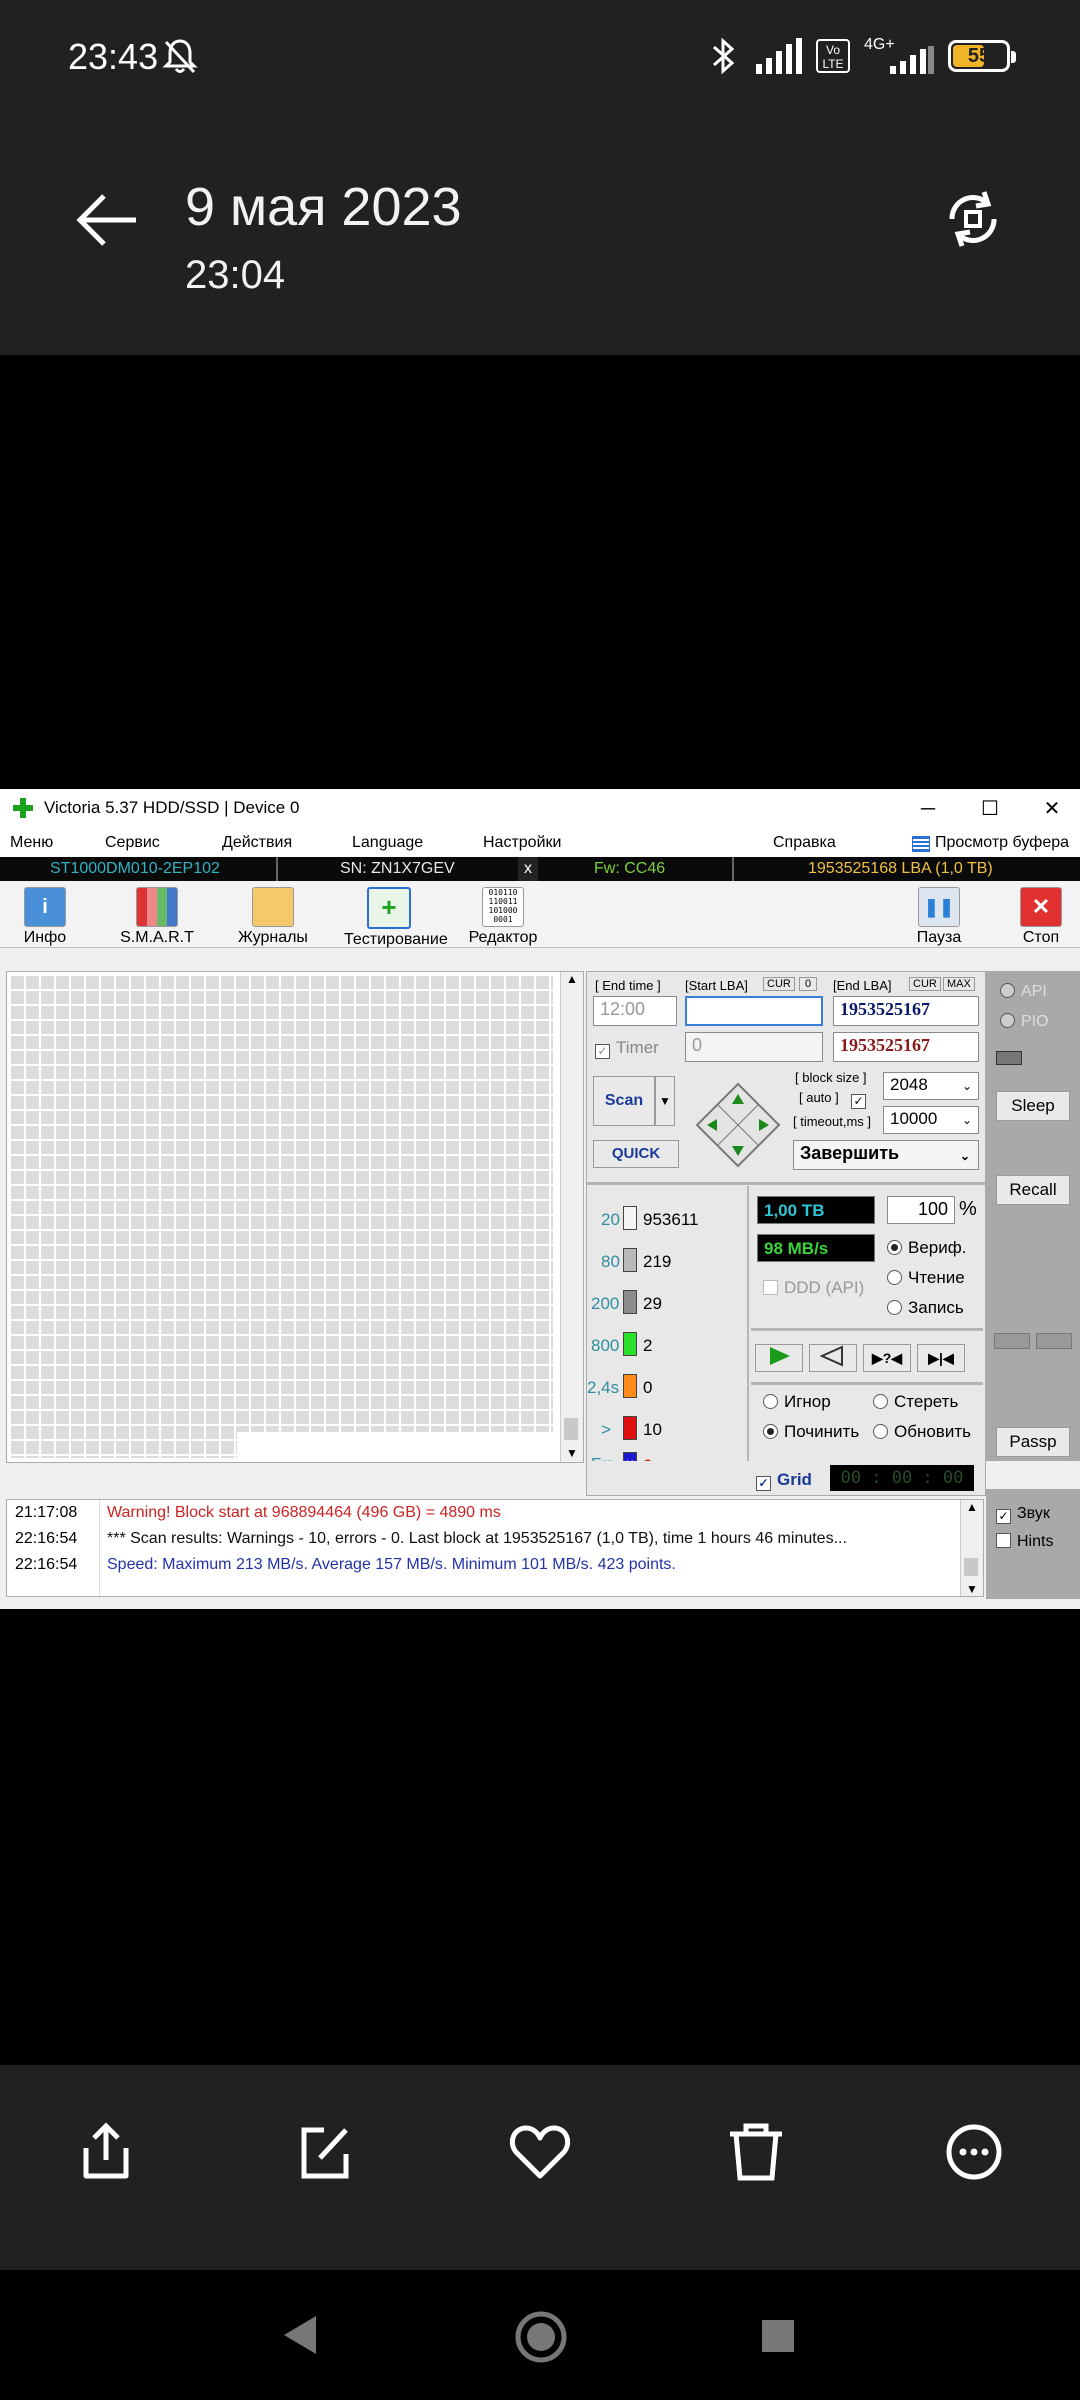  What do you see at coordinates (779, 1358) in the screenshot?
I see `play-button` at bounding box center [779, 1358].